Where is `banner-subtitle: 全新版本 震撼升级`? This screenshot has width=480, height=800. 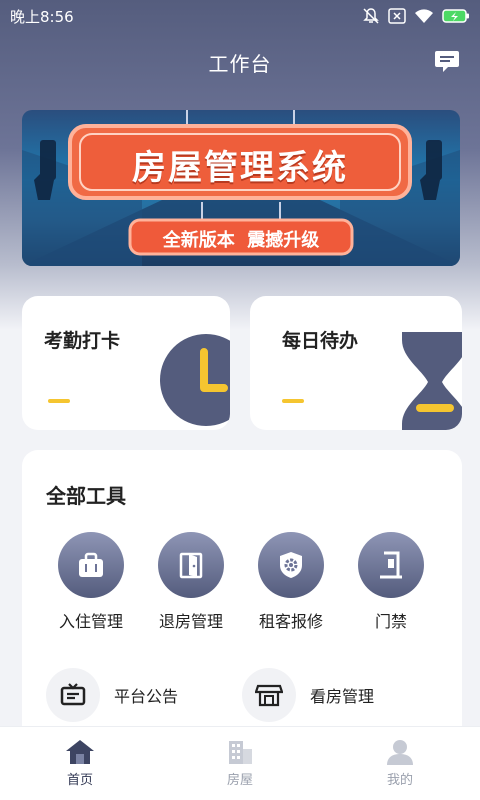 banner-subtitle: 全新版本 震撼升级 is located at coordinates (241, 240).